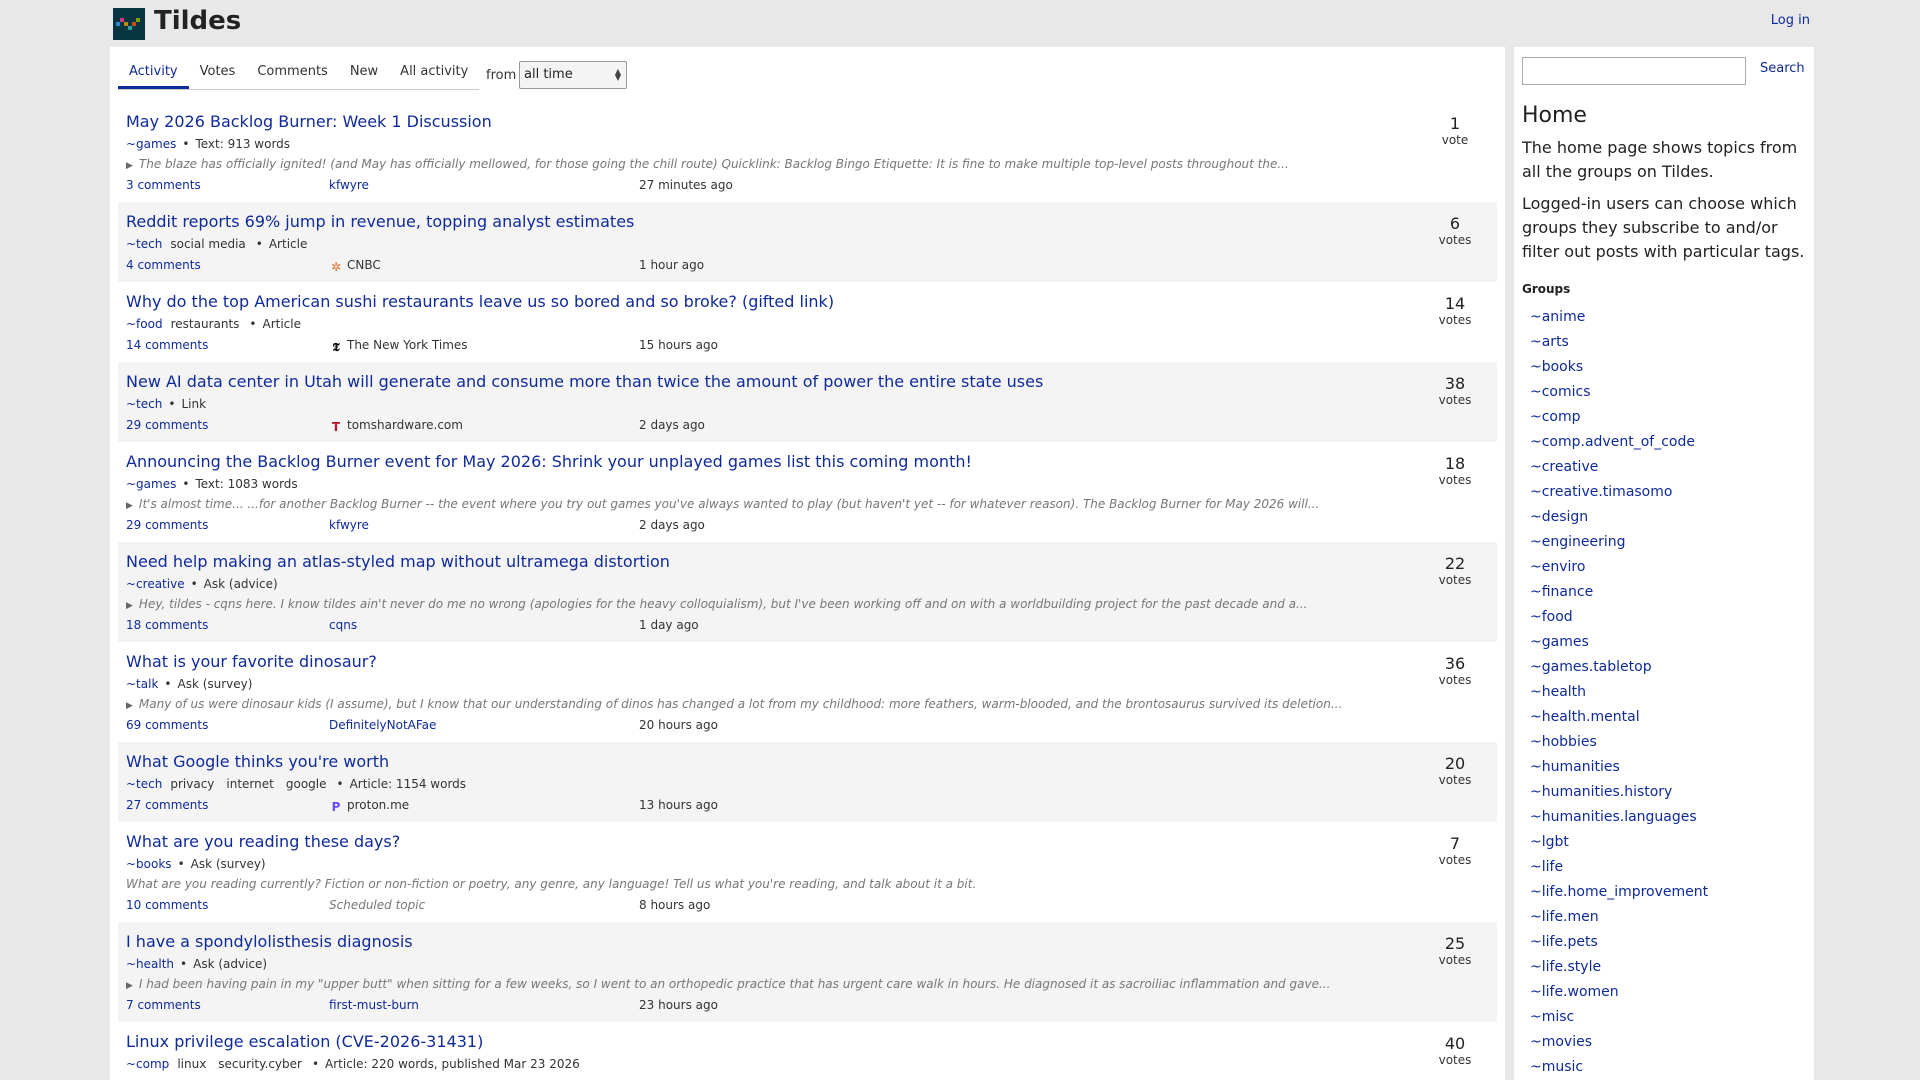 The width and height of the screenshot is (1920, 1080). I want to click on topic-group-link: ~creative, so click(155, 584).